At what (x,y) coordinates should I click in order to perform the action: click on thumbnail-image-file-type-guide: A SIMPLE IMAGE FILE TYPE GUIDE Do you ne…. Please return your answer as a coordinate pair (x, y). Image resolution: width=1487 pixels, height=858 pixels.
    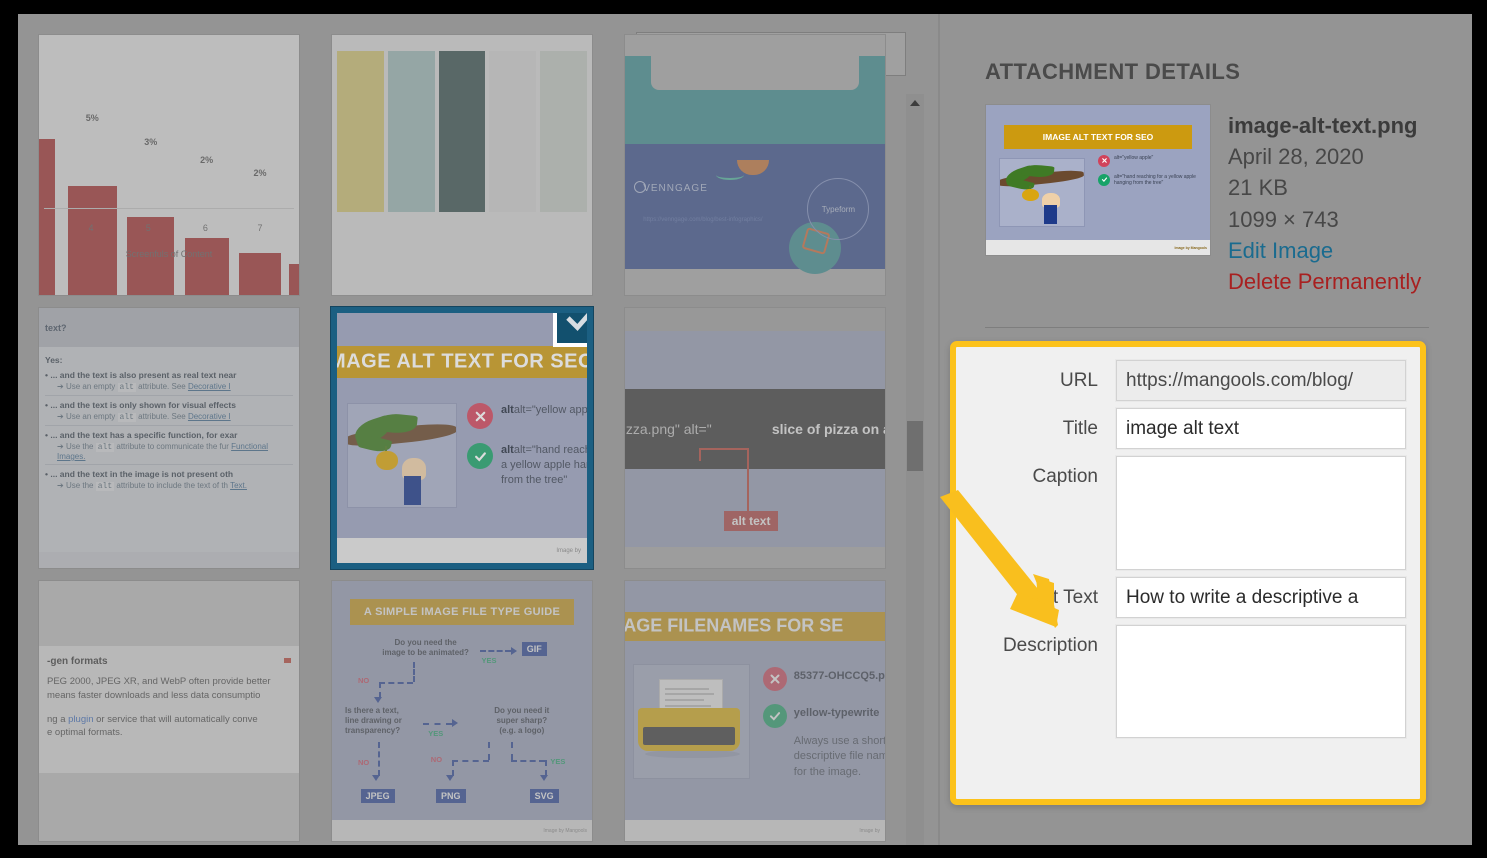
    Looking at the image, I should click on (462, 711).